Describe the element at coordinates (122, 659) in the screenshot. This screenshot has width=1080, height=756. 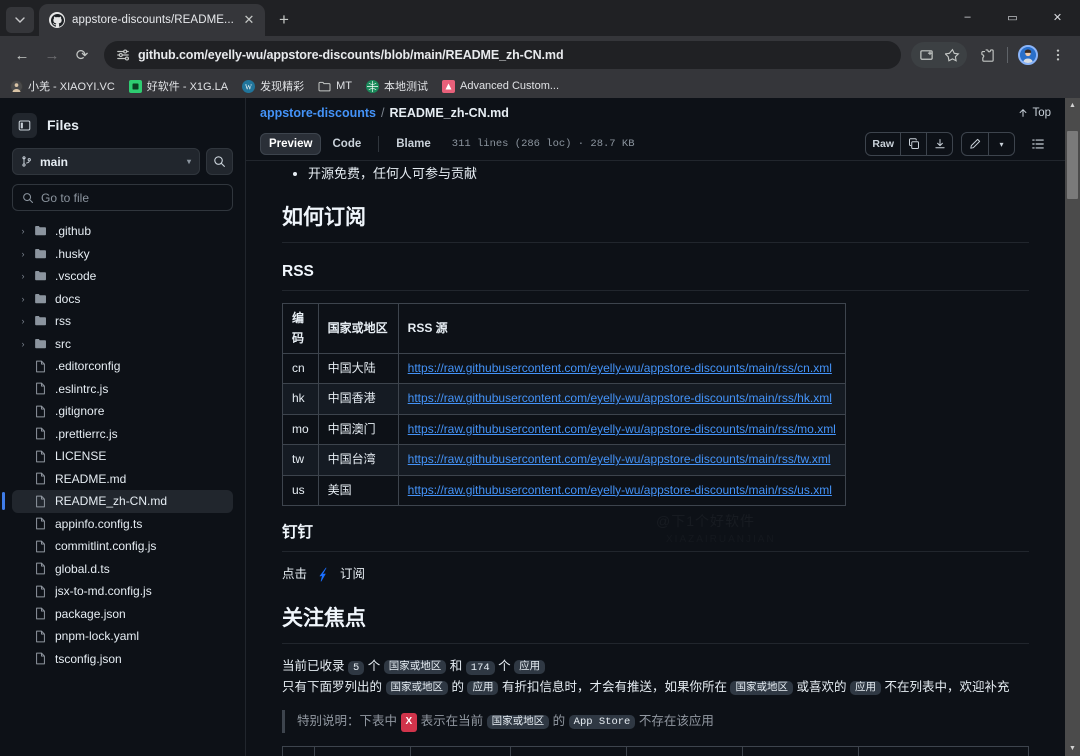
I see `tree-item-tsconfig-json: ›tsconfig.json` at that location.